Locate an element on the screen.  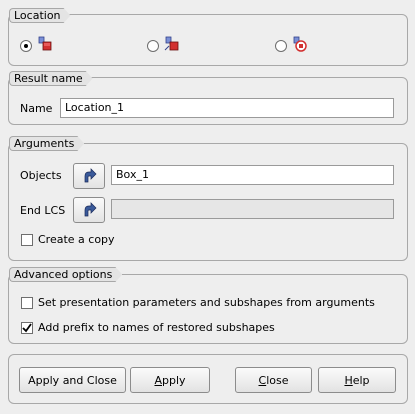
shape-location-circle-icon is located at coordinates (300, 44).